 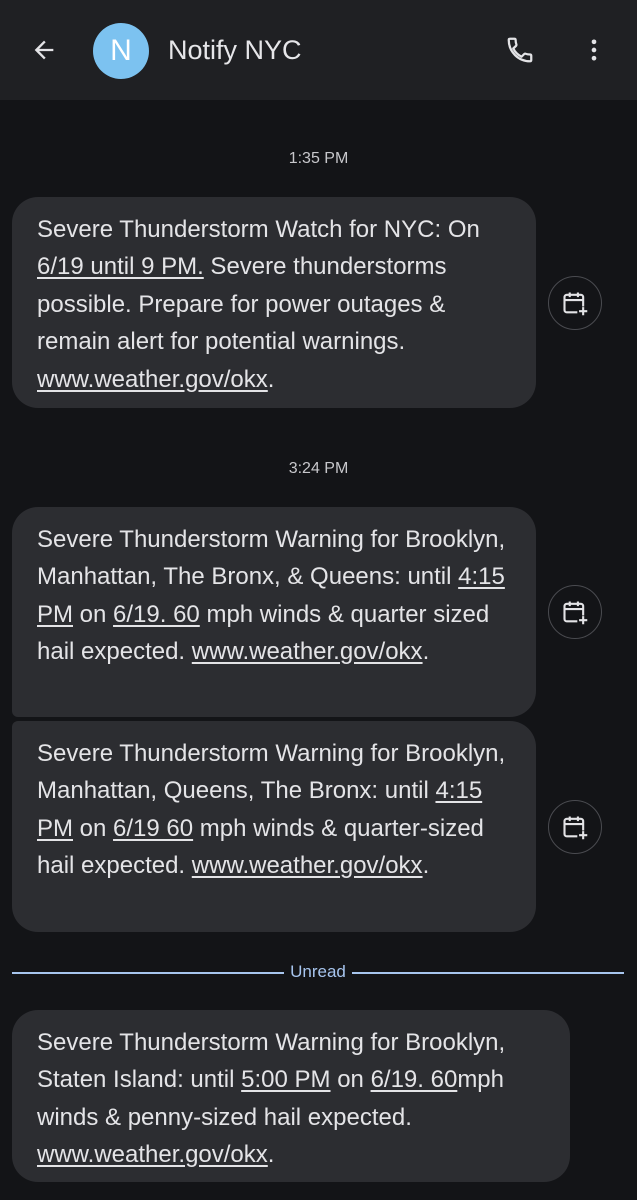 I want to click on app-bar: N Notify NYC, so click(x=318, y=50).